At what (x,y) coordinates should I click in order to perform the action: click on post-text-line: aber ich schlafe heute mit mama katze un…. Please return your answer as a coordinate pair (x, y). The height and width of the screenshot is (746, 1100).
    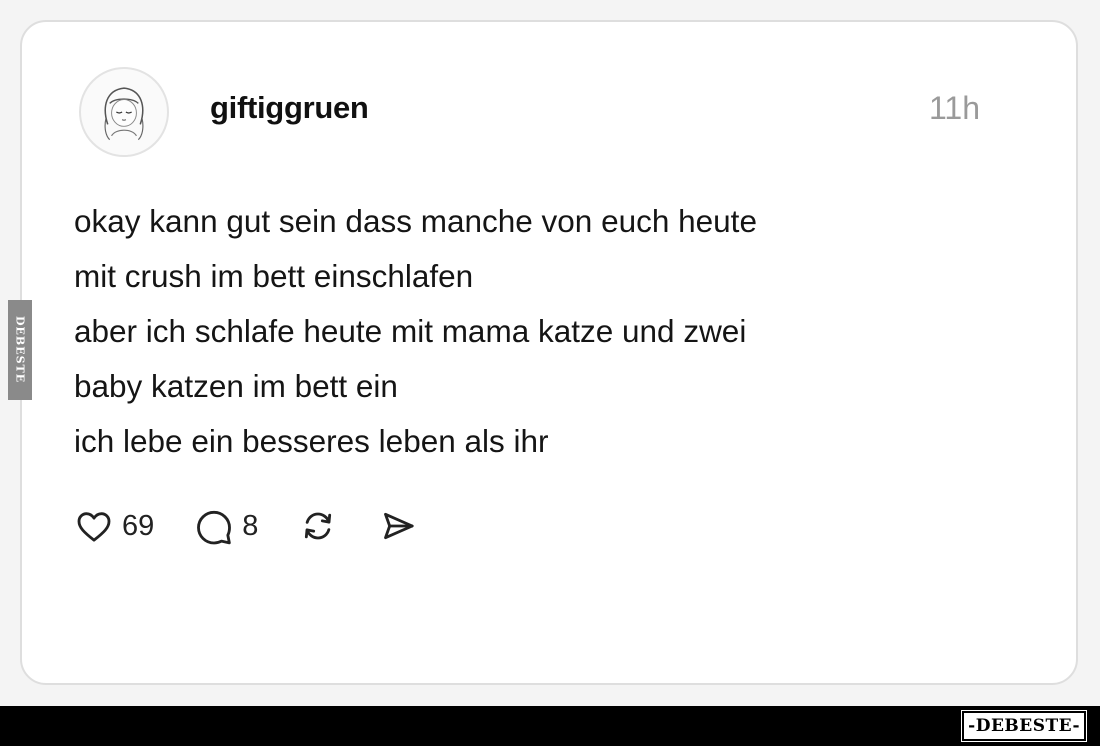
    Looking at the image, I should click on (410, 331).